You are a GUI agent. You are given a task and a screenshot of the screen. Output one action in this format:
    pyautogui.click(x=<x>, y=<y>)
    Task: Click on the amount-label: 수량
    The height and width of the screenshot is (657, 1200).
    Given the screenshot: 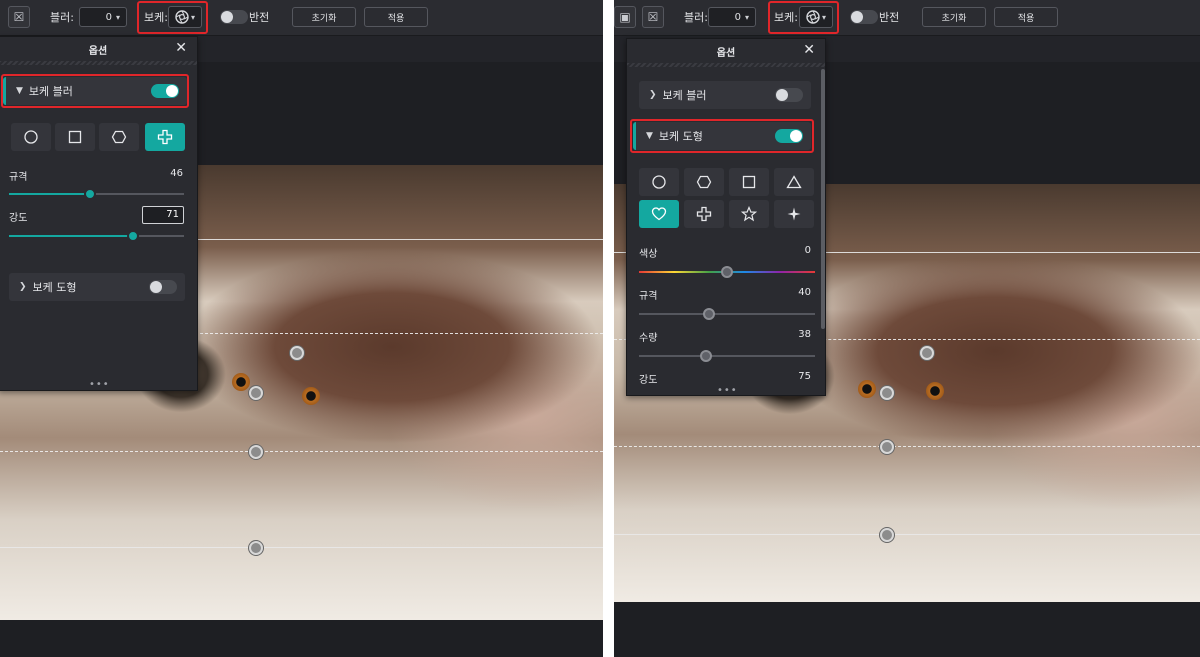 What is the action you would take?
    pyautogui.click(x=648, y=338)
    